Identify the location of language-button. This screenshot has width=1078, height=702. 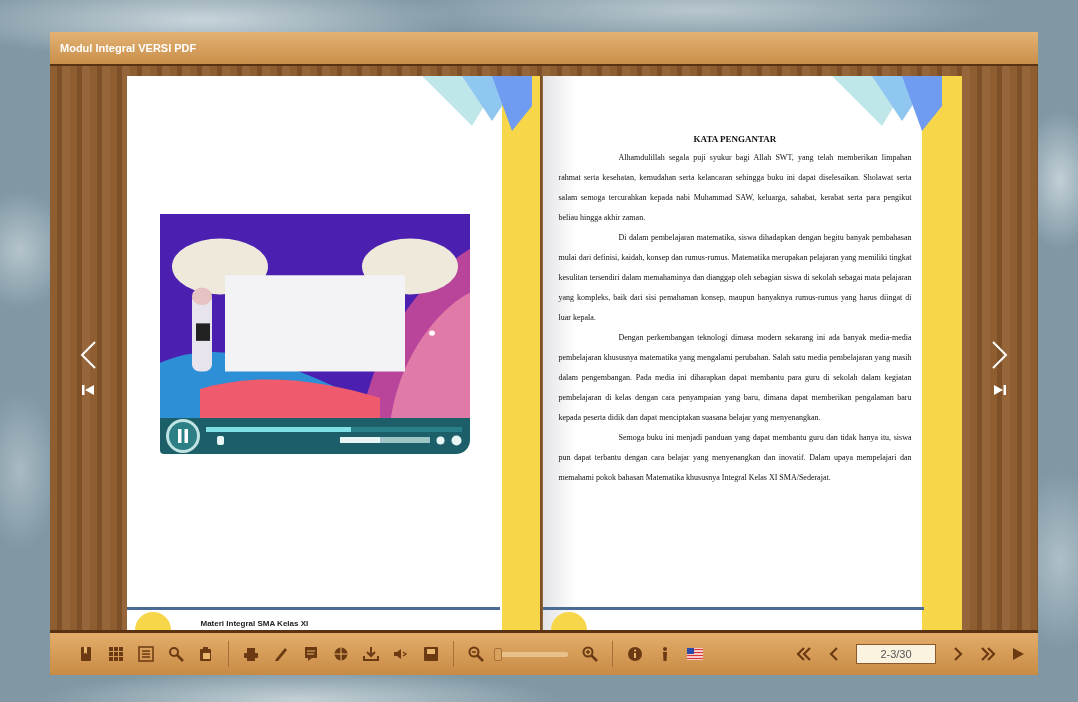
(695, 654).